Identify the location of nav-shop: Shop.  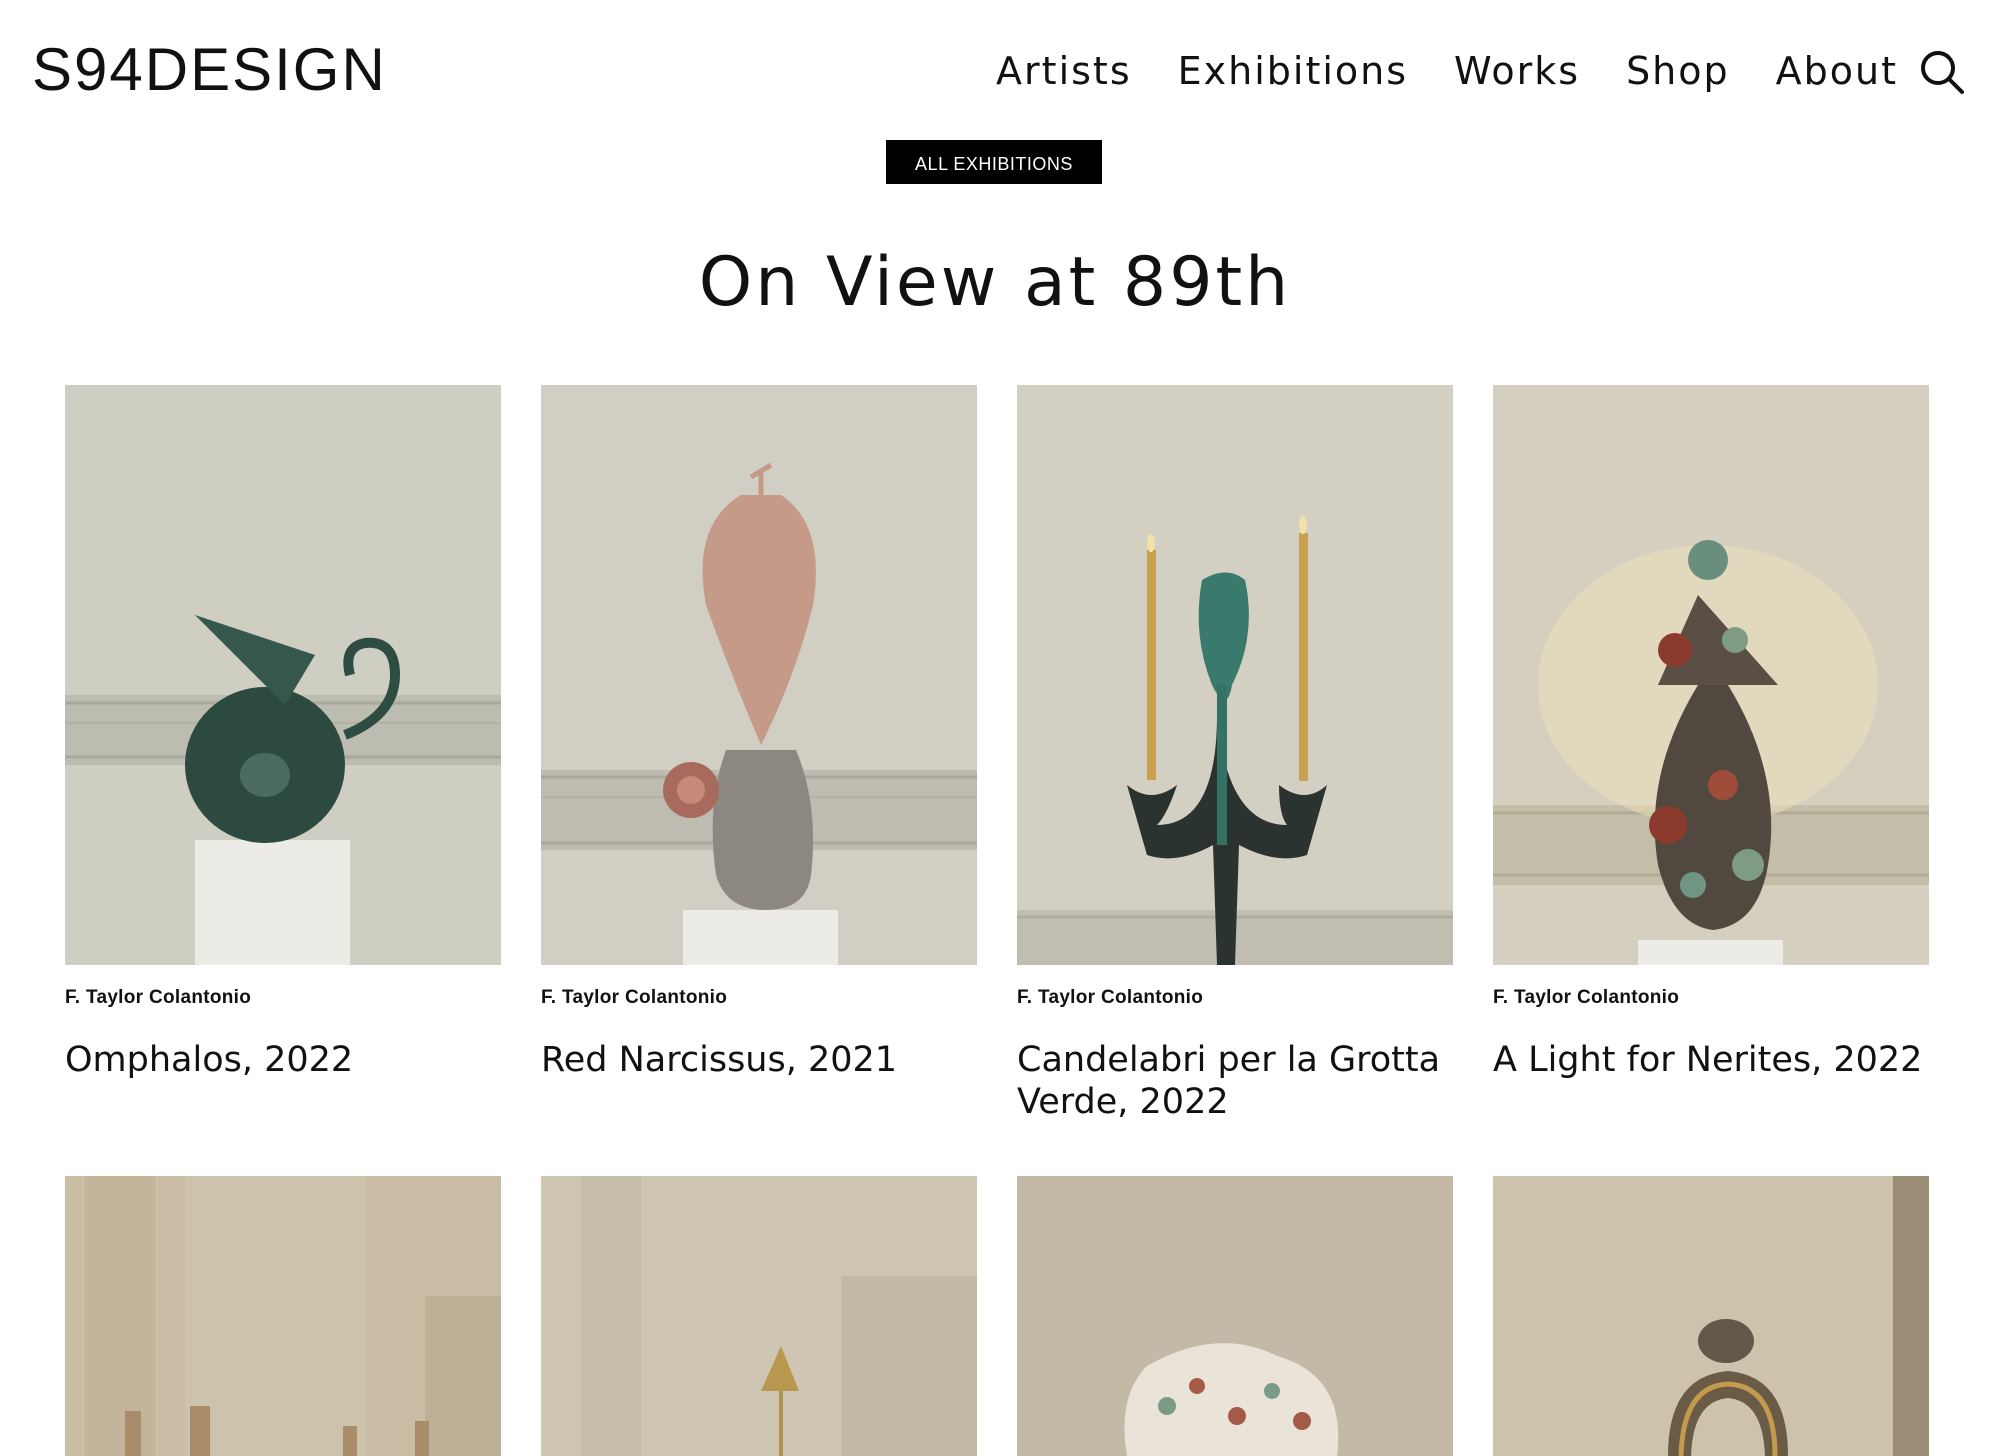
(1678, 71).